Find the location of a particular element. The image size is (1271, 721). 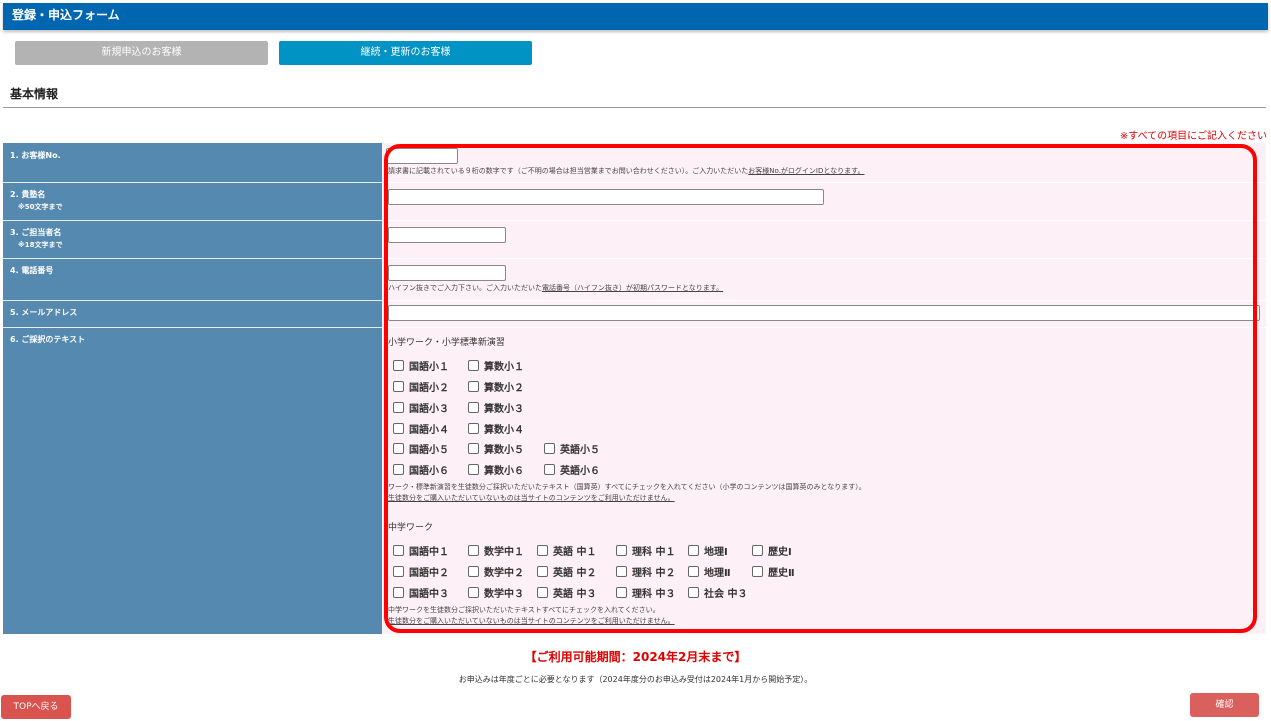

checkbox-math-e3: 算数小３ is located at coordinates (496, 407).